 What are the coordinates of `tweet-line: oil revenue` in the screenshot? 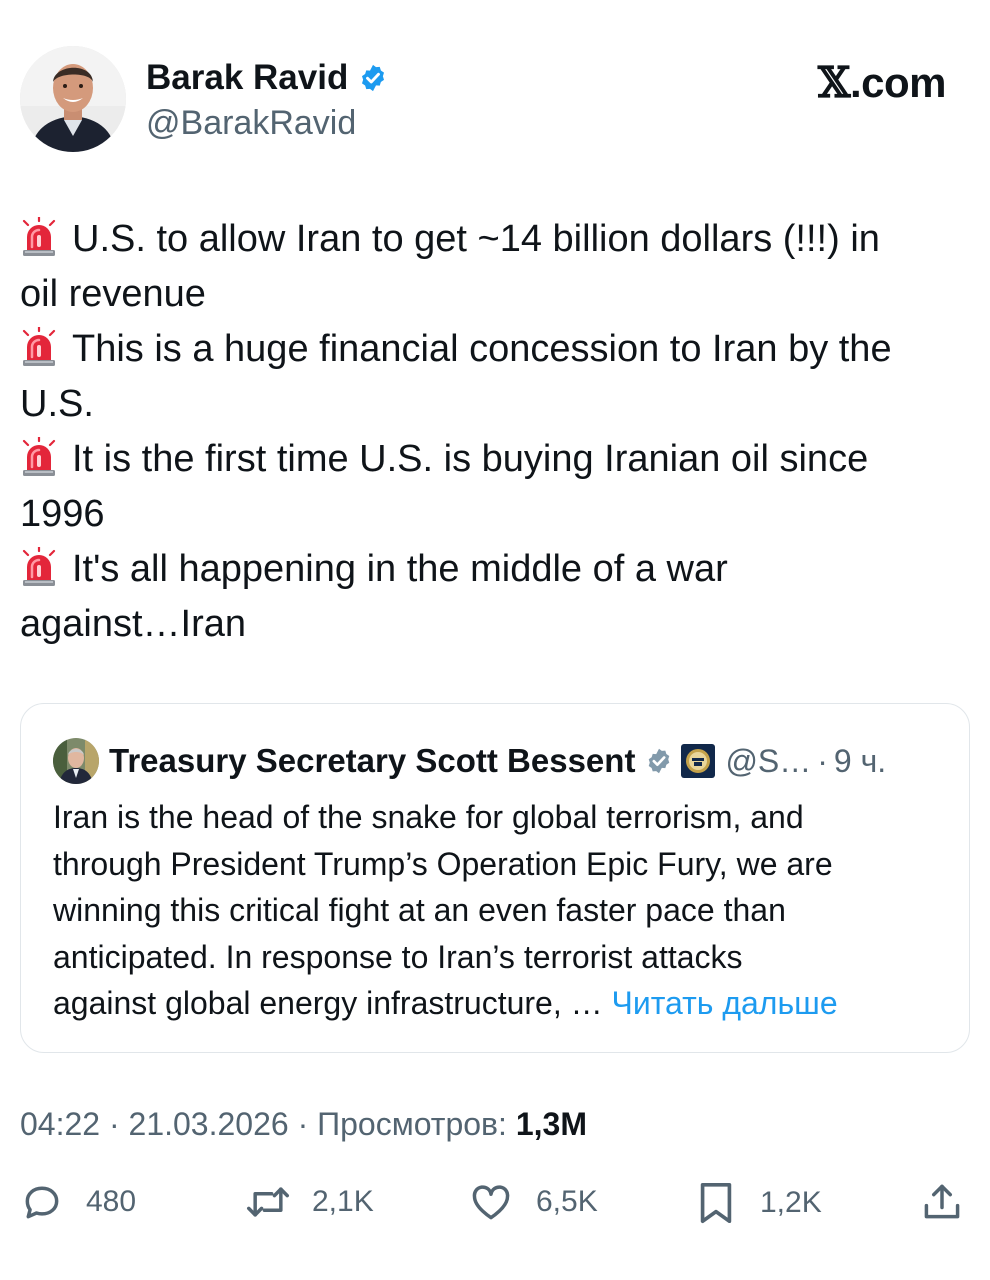 It's located at (490, 294).